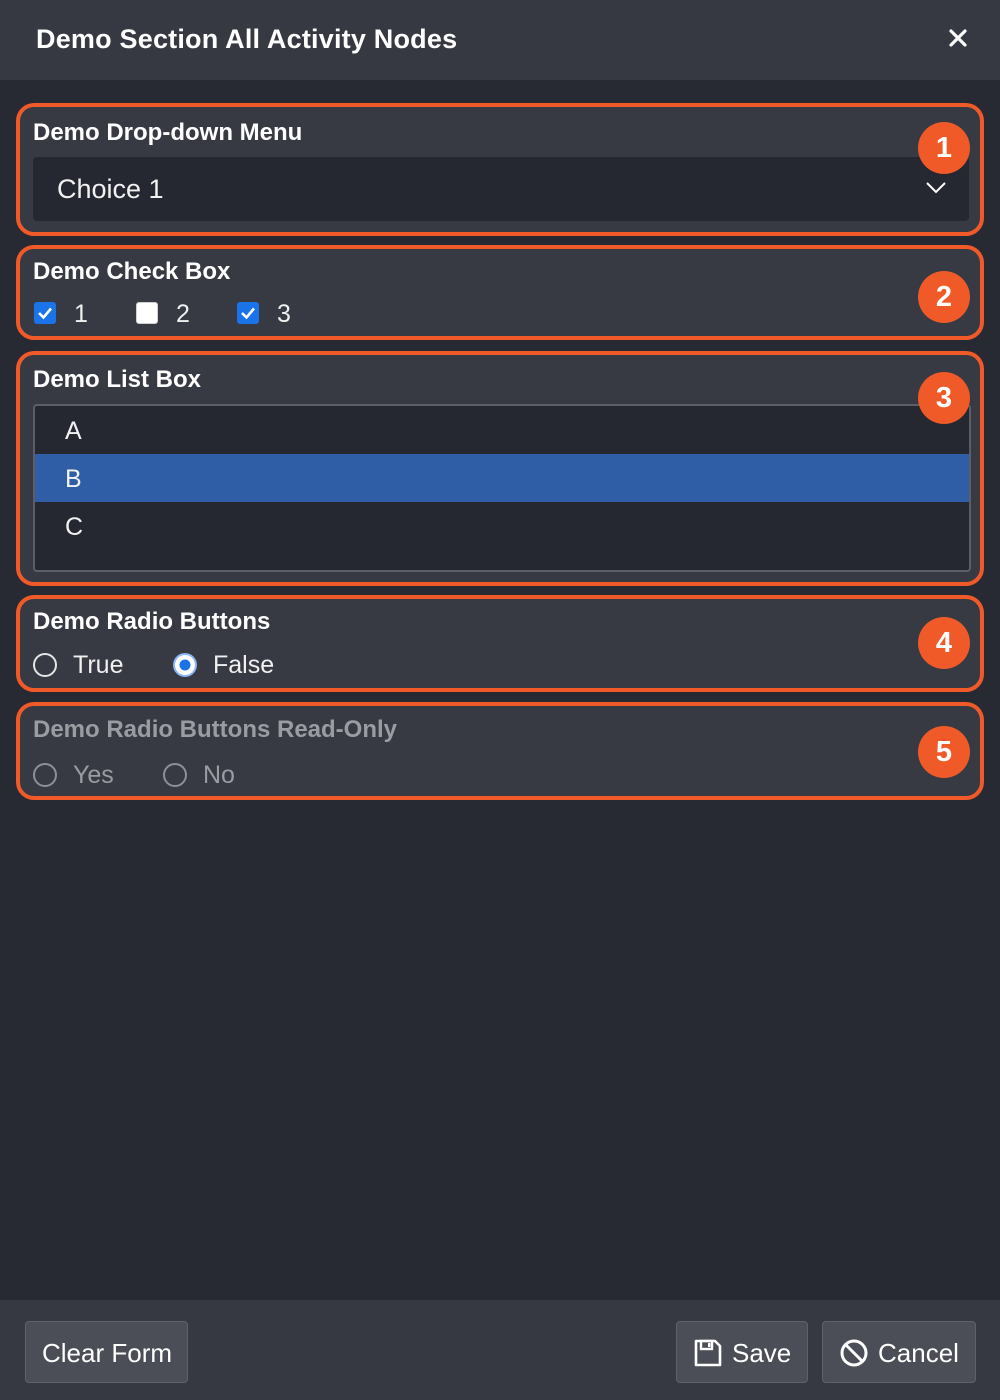 The width and height of the screenshot is (1000, 1400). What do you see at coordinates (81, 314) in the screenshot?
I see `checkbox-1-label: 1` at bounding box center [81, 314].